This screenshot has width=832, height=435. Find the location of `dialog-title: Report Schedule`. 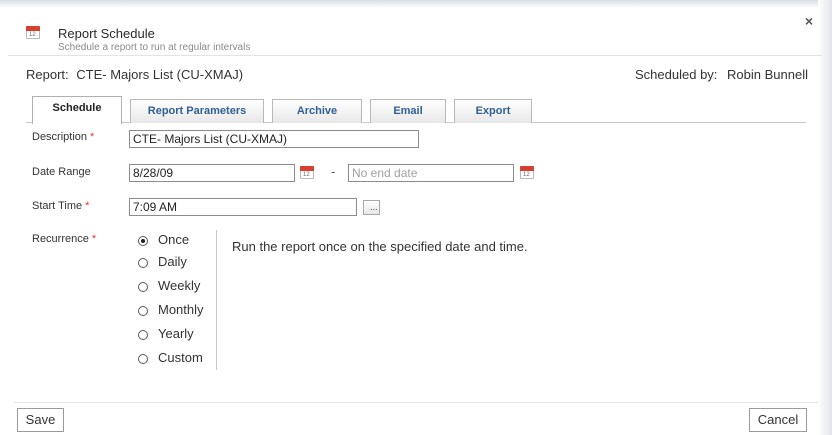

dialog-title: Report Schedule is located at coordinates (106, 33).